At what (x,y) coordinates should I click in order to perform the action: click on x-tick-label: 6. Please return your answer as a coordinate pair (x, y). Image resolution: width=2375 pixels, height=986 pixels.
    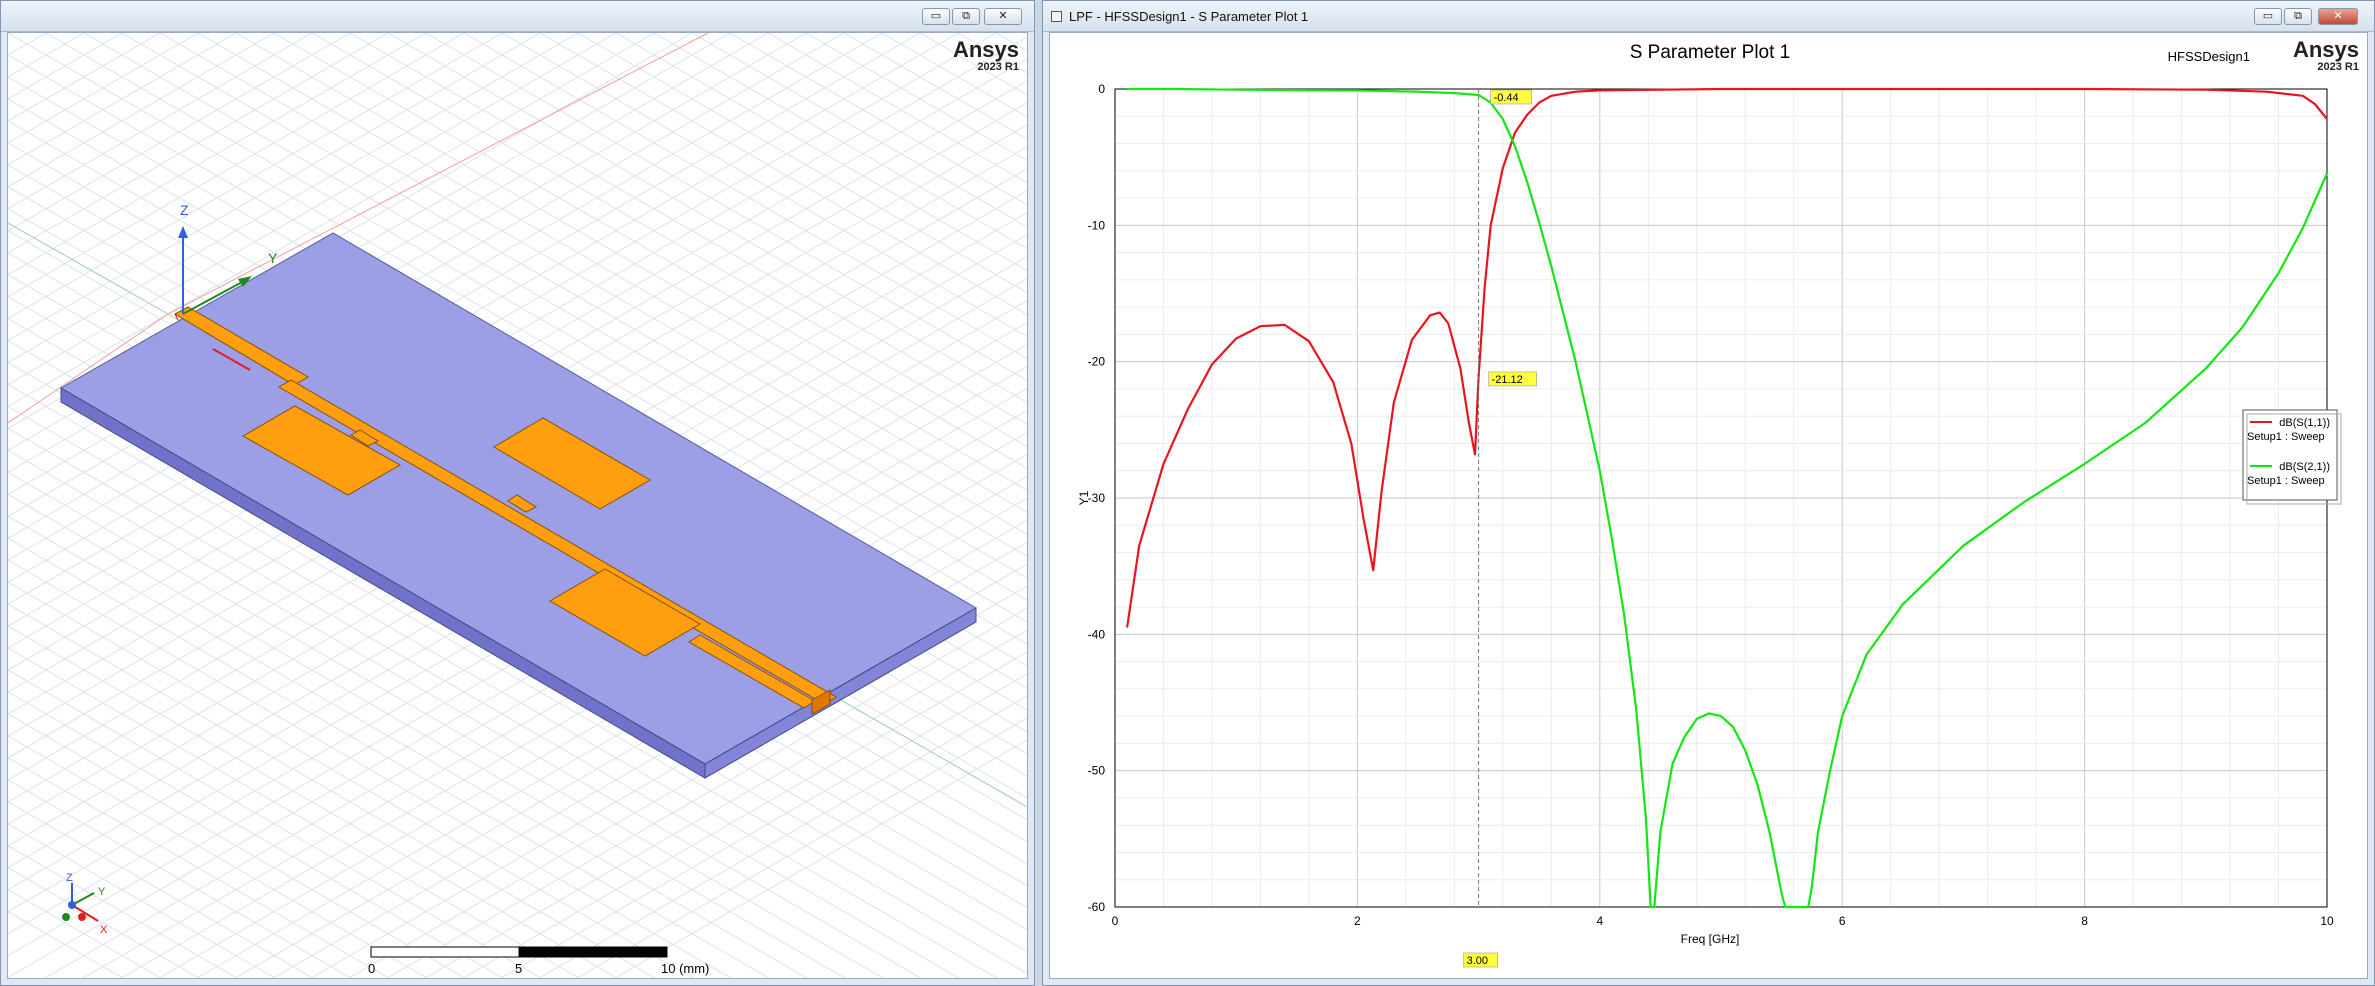
    Looking at the image, I should click on (1842, 921).